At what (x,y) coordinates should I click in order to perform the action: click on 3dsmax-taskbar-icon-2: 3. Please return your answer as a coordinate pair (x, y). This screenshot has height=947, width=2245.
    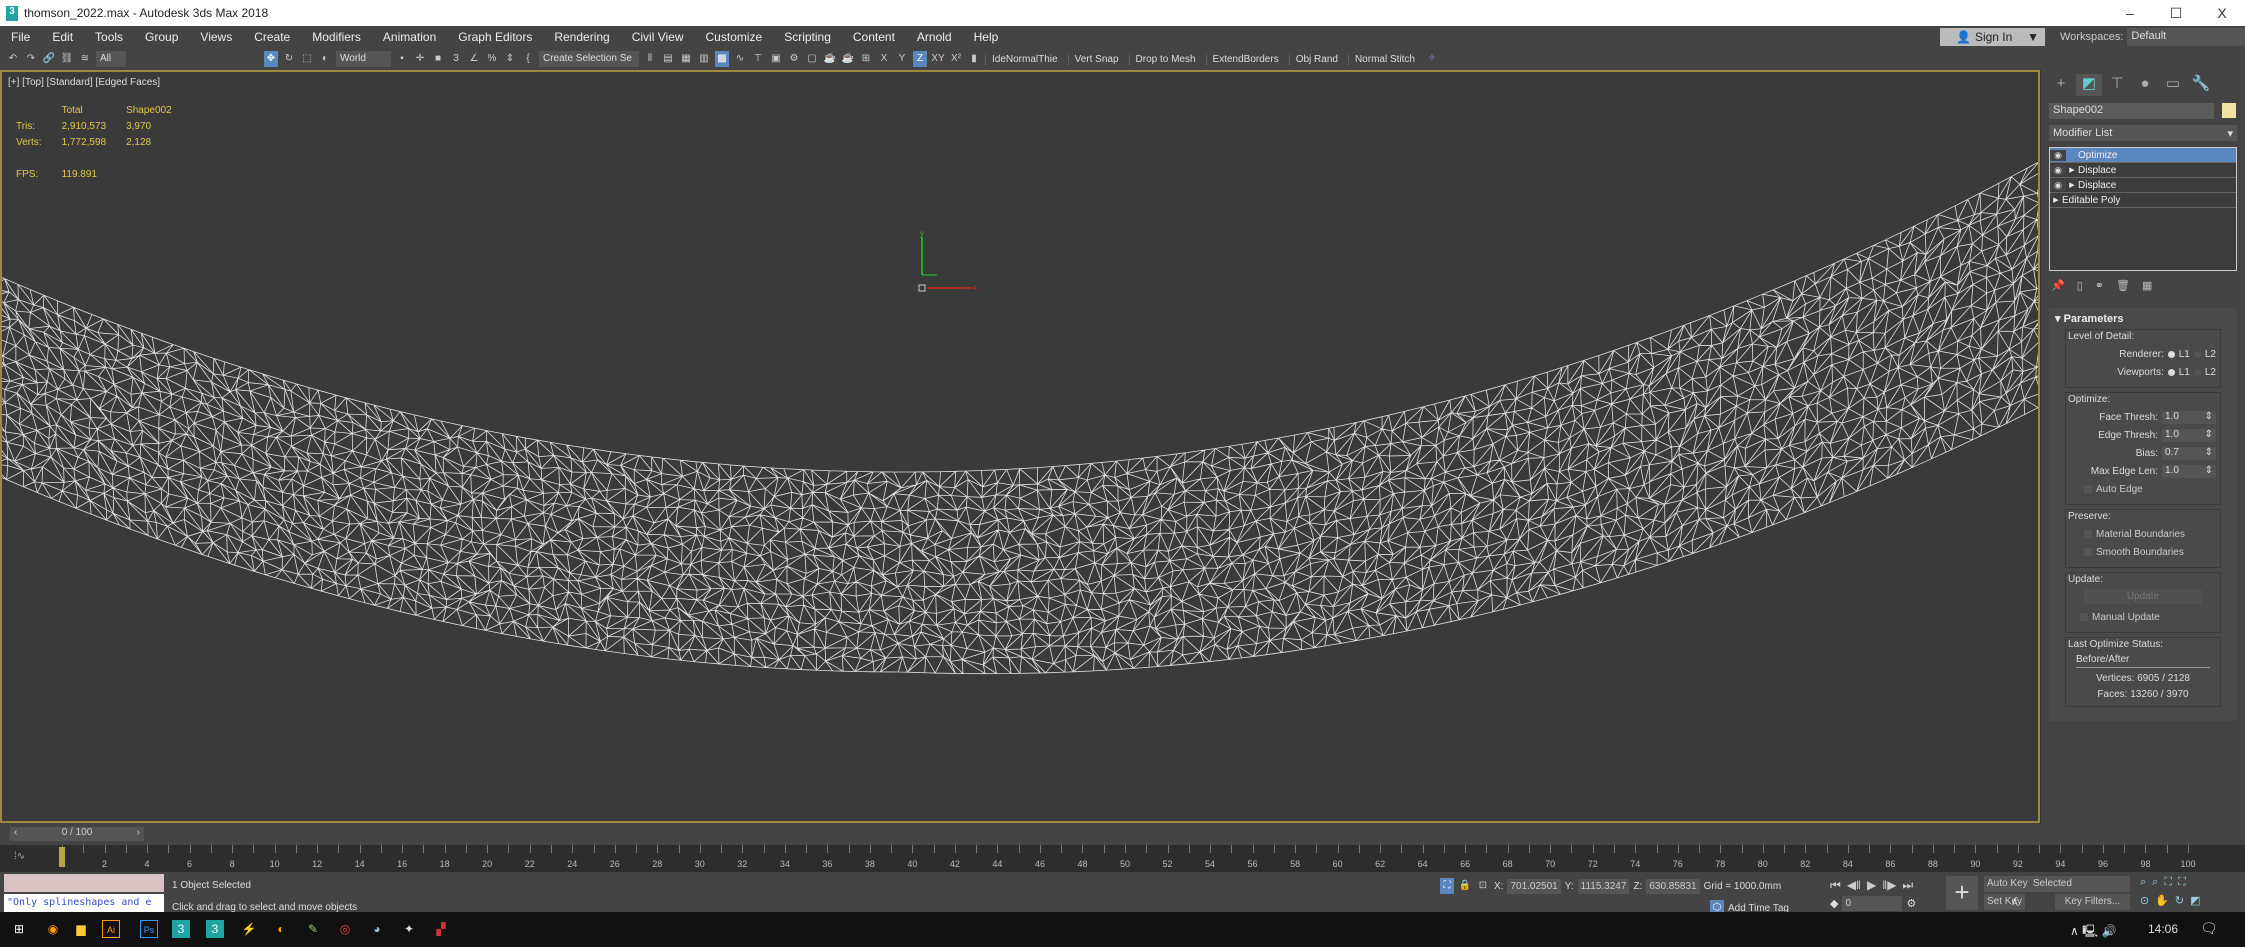
    Looking at the image, I should click on (215, 929).